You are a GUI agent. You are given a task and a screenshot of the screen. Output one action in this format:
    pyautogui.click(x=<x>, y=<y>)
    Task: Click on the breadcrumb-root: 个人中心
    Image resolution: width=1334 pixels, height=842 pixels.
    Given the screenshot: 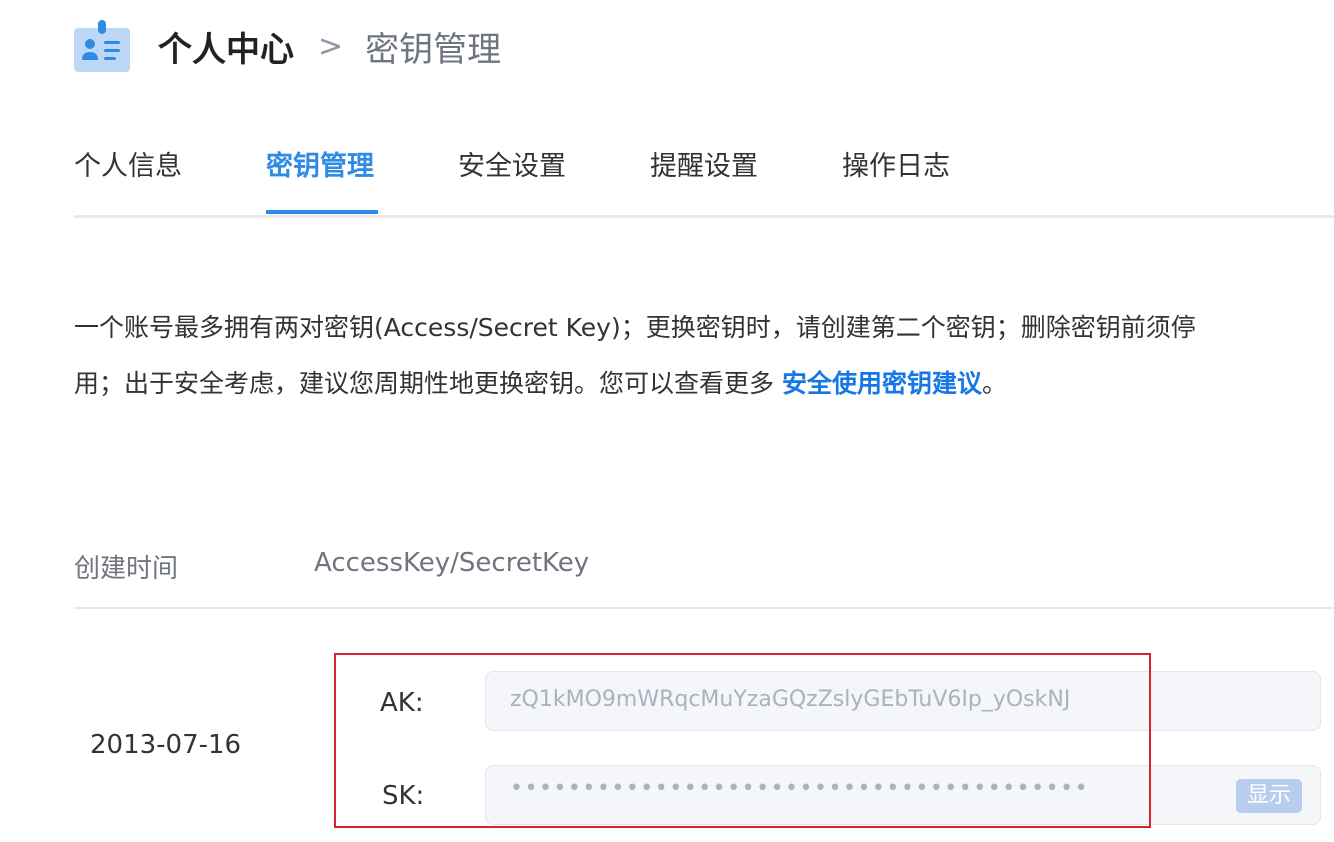 What is the action you would take?
    pyautogui.click(x=226, y=46)
    